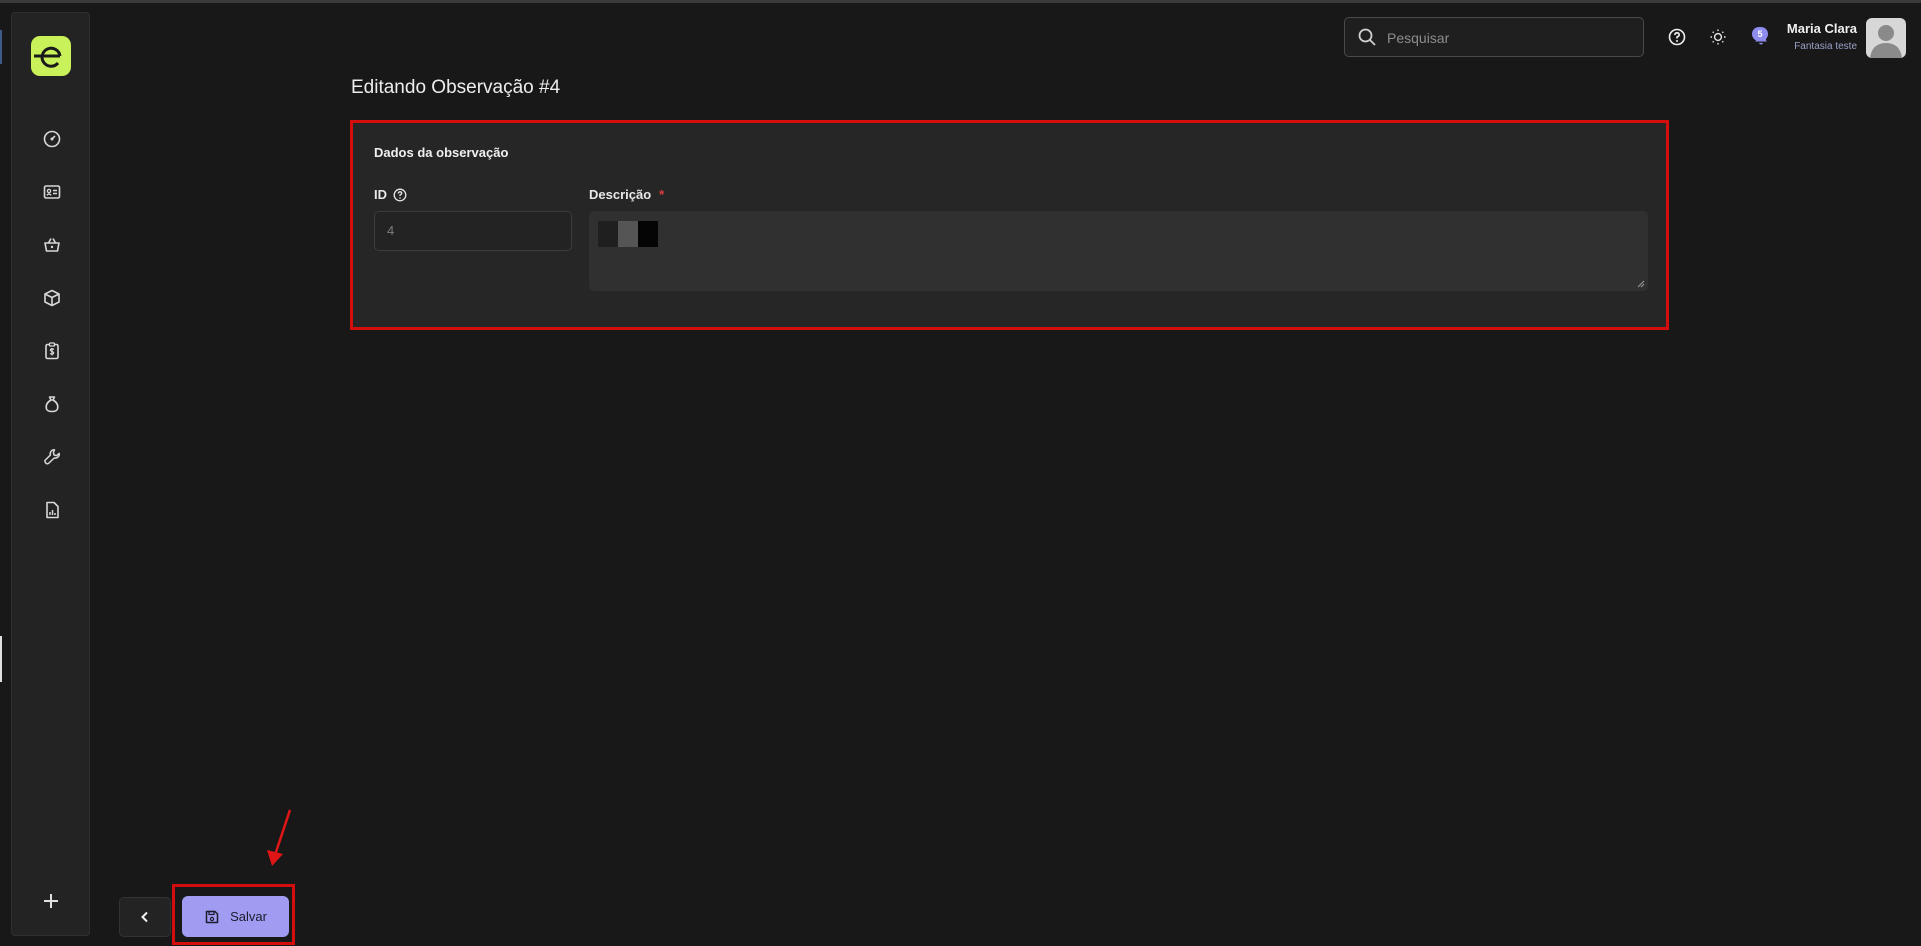 The width and height of the screenshot is (1921, 946). I want to click on sidebar-item-reports, so click(52, 510).